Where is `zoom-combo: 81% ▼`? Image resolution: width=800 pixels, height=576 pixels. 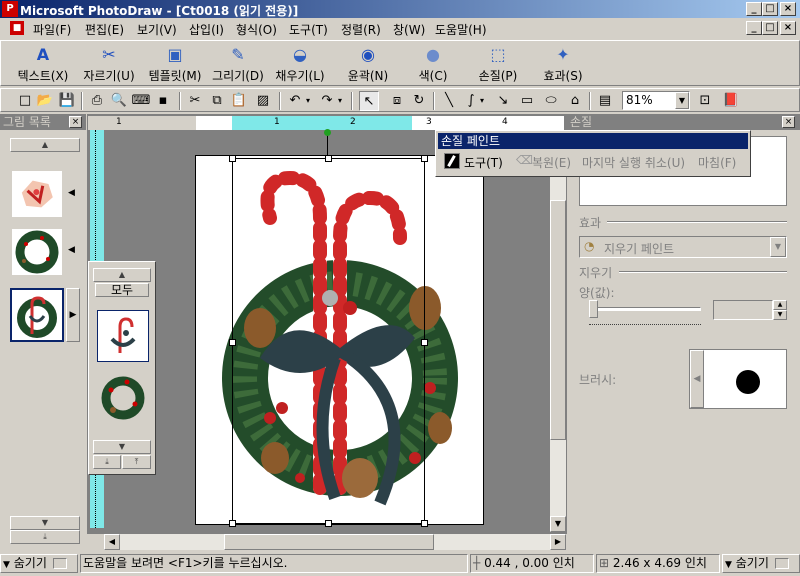
zoom-combo: 81% ▼ is located at coordinates (656, 100).